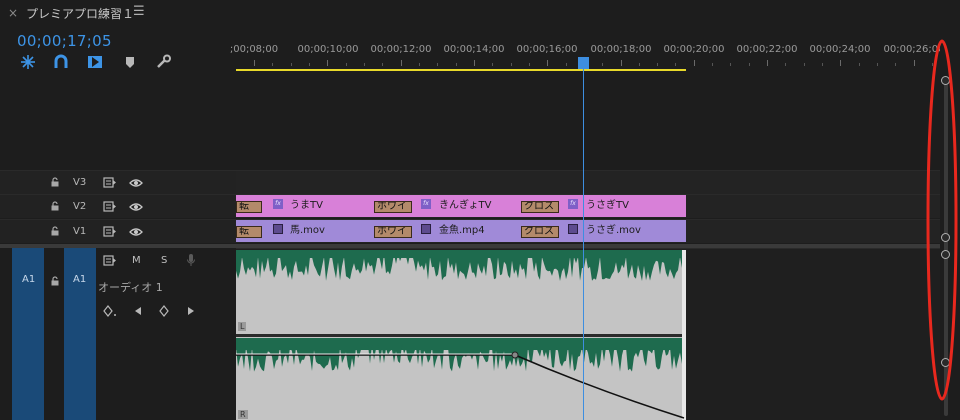  Describe the element at coordinates (79, 182) in the screenshot. I see `track-name-v3: V3` at that location.